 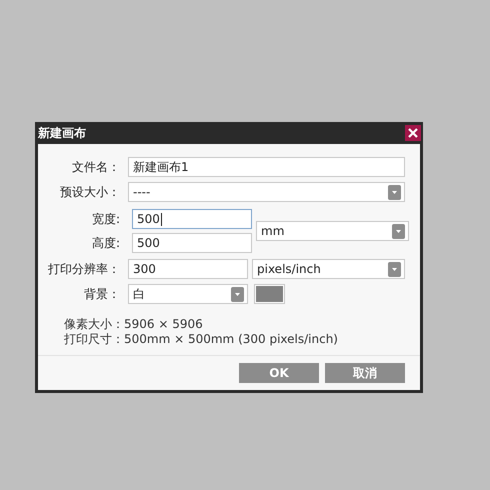 I want to click on info-value: 500mm × 500mm (300 pixels/inch), so click(x=231, y=339).